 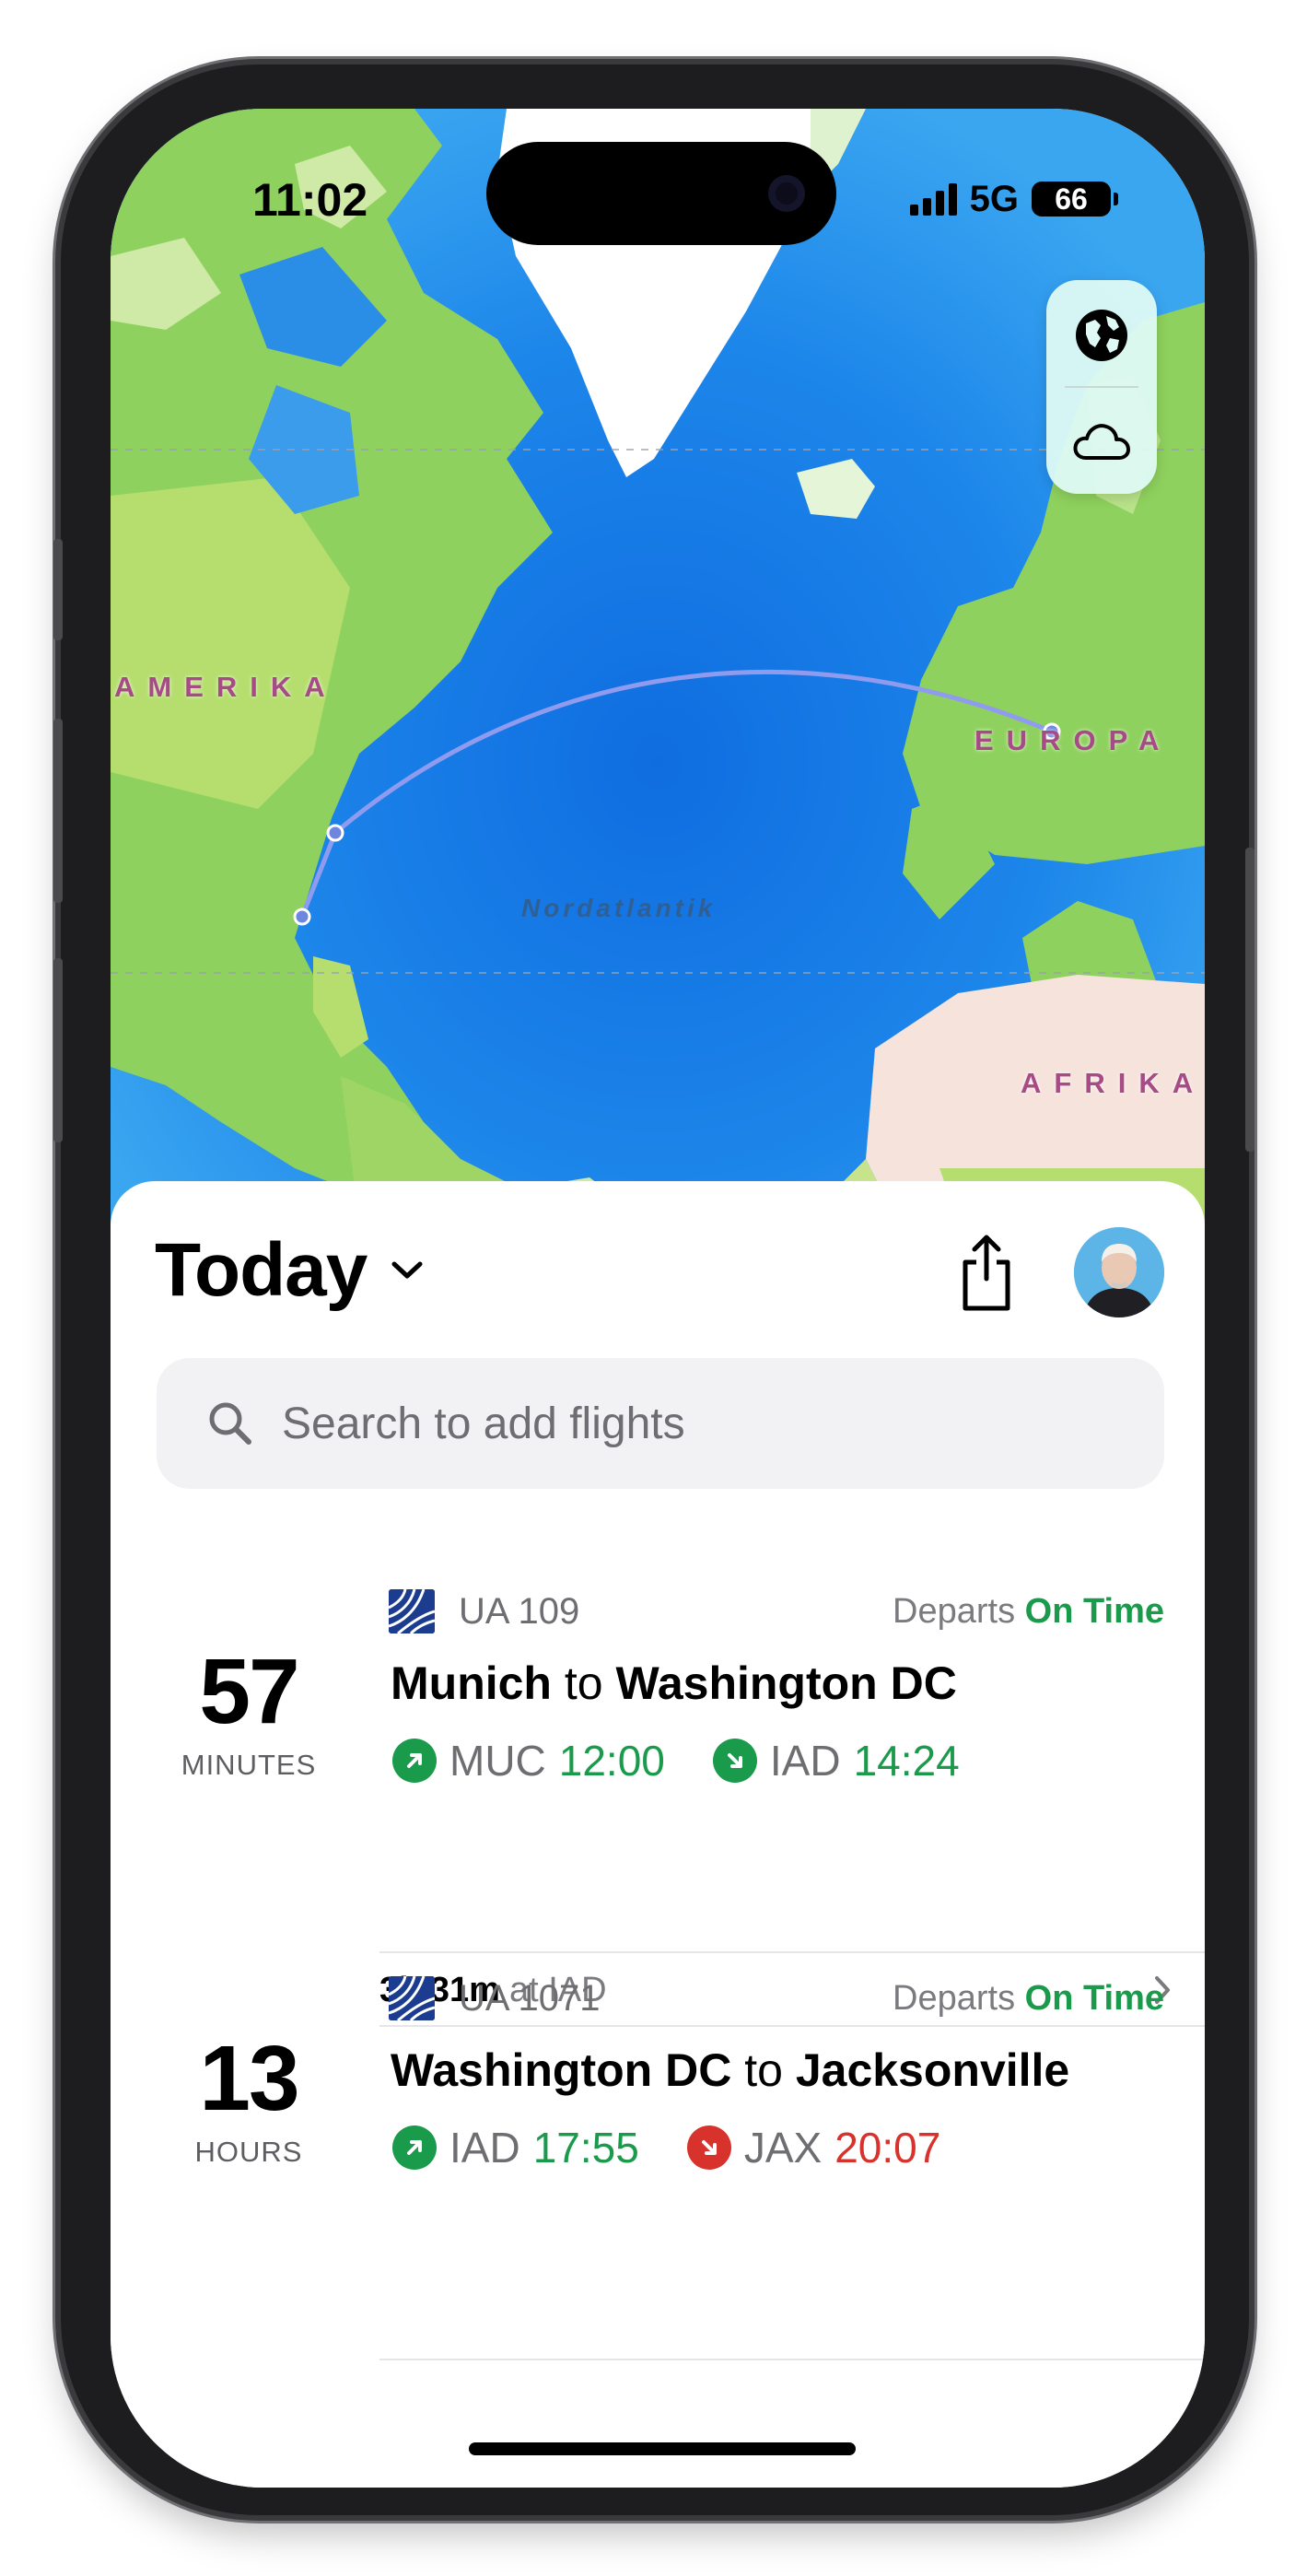 What do you see at coordinates (58, 1050) in the screenshot?
I see `volume-down-button` at bounding box center [58, 1050].